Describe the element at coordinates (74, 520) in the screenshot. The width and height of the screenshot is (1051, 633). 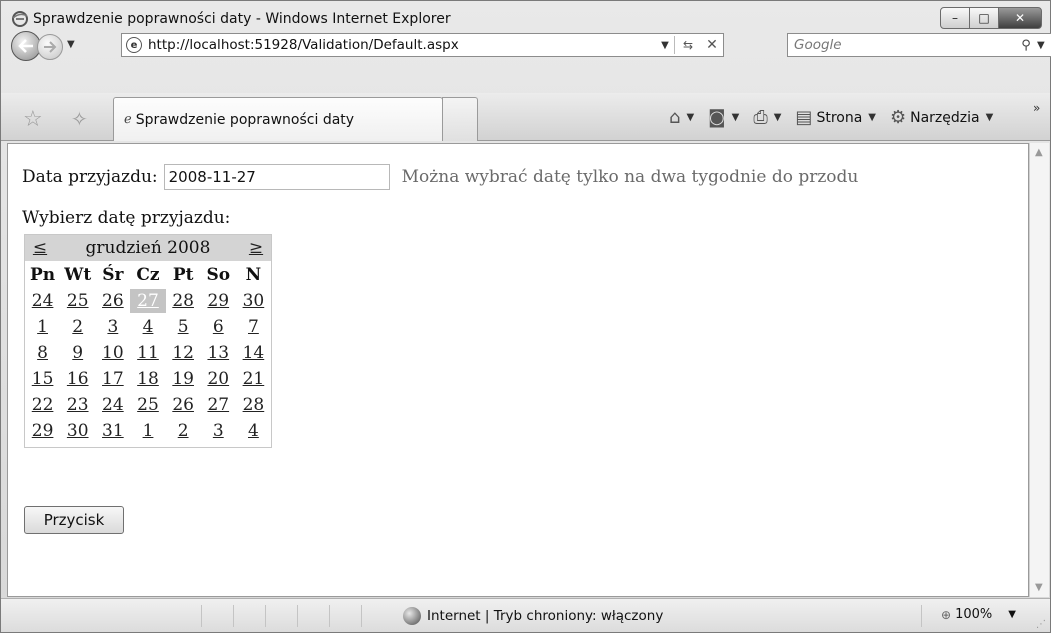
I see `submit-button: Przycisk` at that location.